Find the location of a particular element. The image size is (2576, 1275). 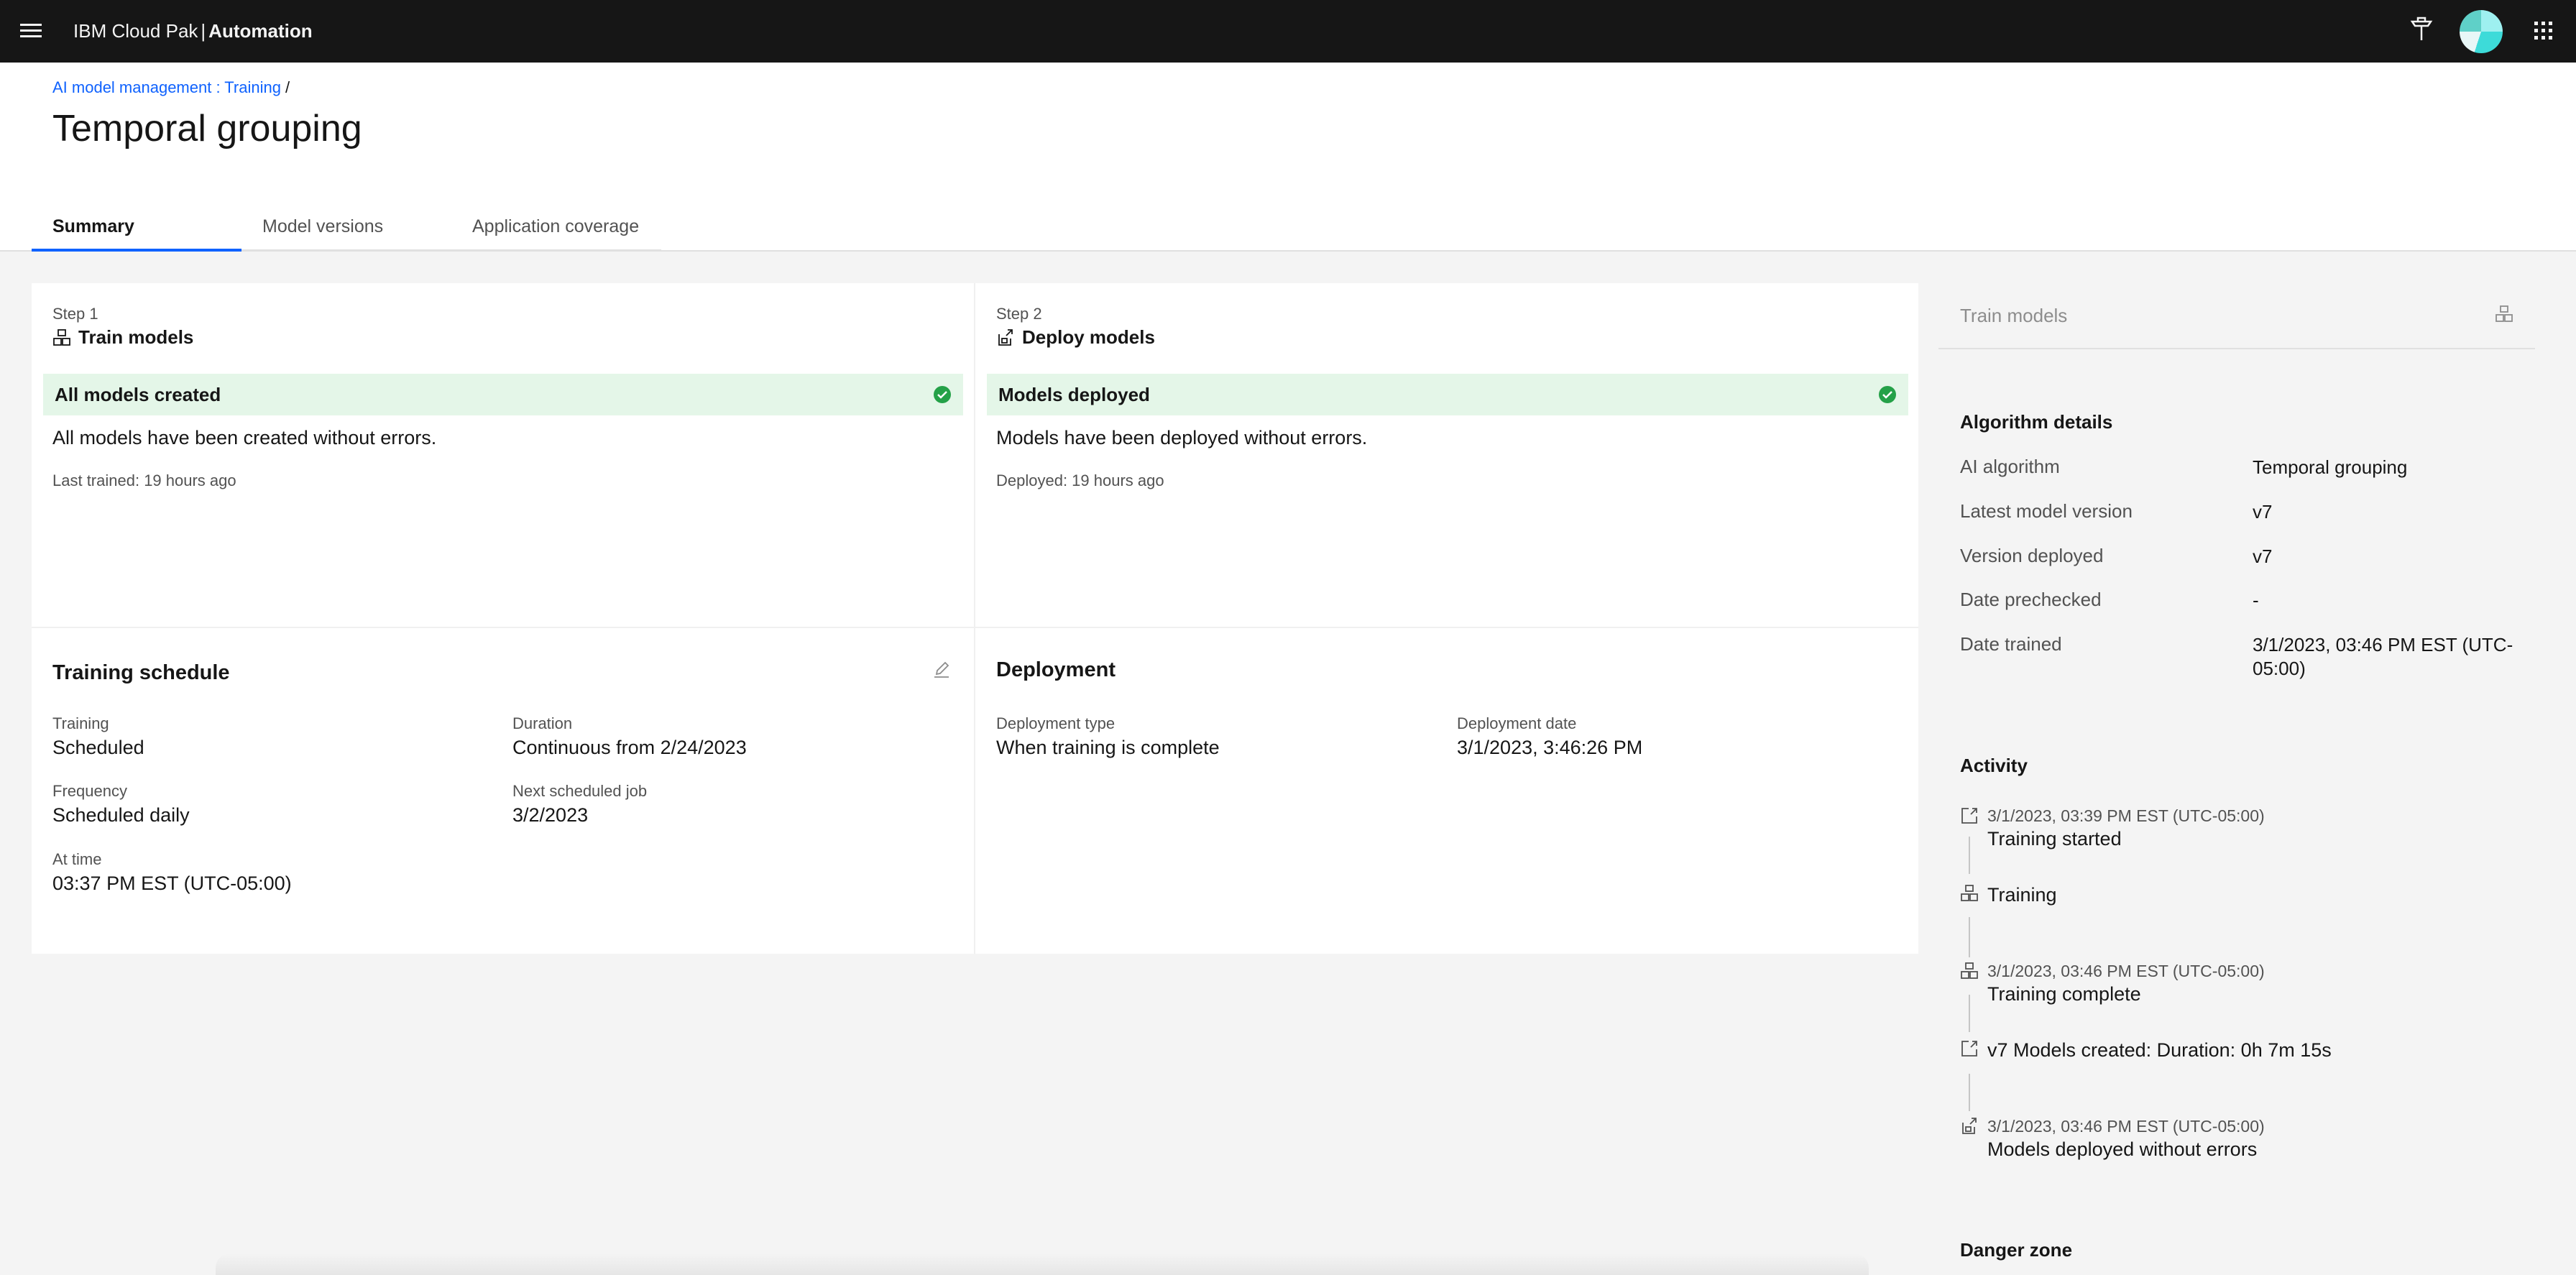

side-panel-header: Train models is located at coordinates (2236, 316).